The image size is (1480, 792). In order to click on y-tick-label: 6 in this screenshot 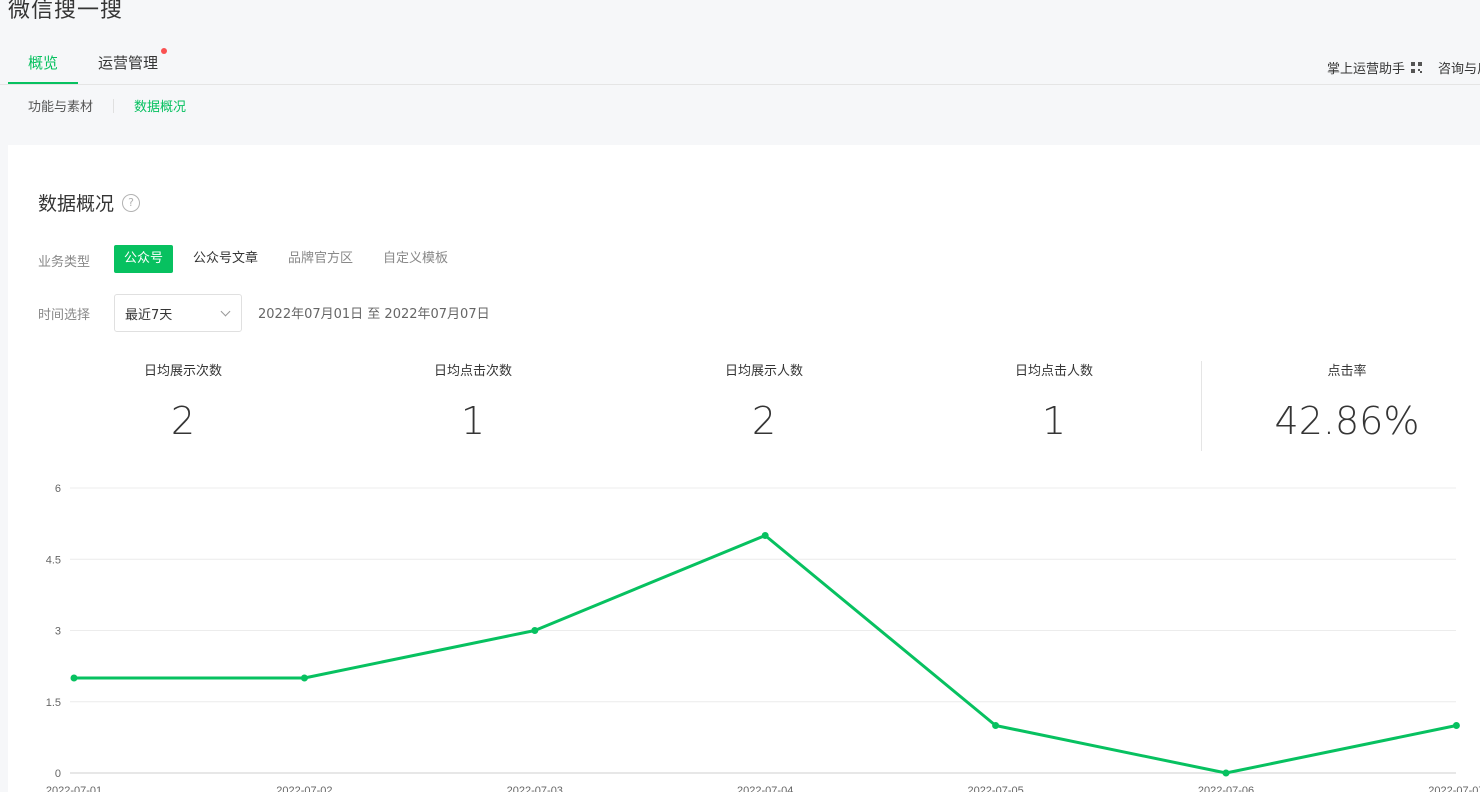, I will do `click(58, 489)`.